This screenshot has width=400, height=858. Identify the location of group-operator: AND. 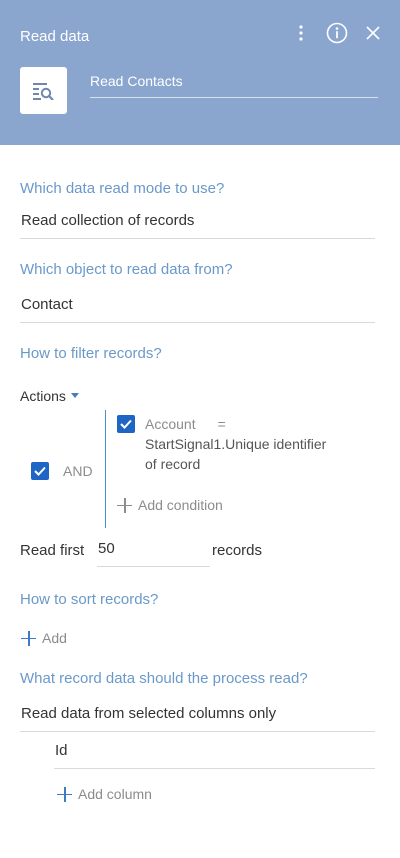
(78, 471).